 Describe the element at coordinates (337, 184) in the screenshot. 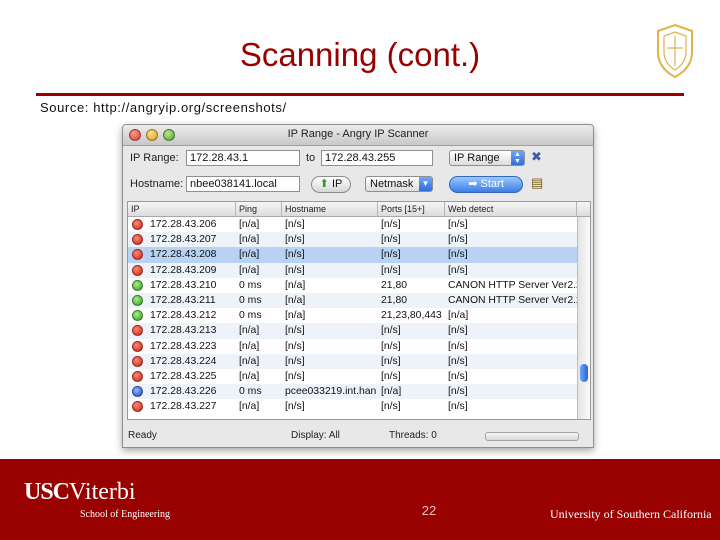

I see `ip-lookup-label: IP` at that location.